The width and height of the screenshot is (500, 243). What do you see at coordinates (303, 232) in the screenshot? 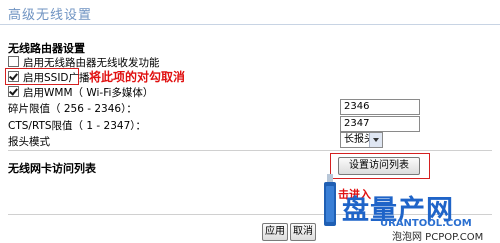
I see `cancel-button: 取消` at bounding box center [303, 232].